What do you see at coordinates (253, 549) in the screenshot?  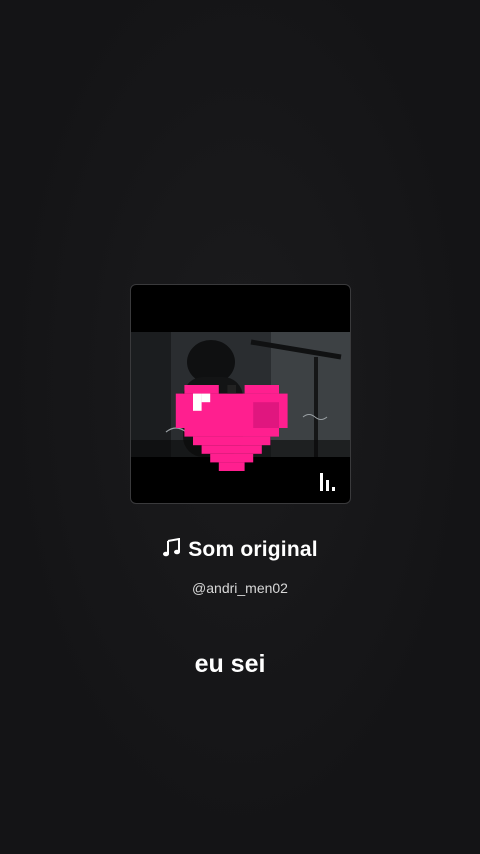 I see `sound-title-text: Som original` at bounding box center [253, 549].